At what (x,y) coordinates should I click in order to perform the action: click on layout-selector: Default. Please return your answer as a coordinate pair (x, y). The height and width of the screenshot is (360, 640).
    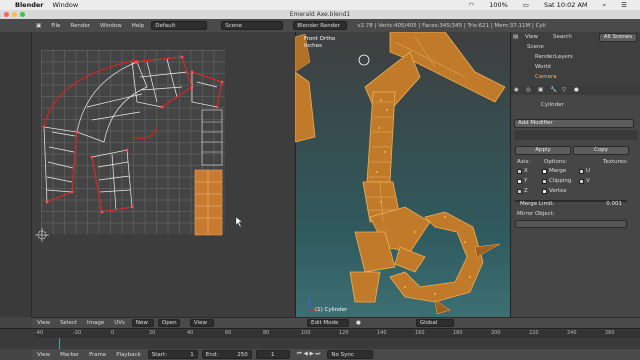
    Looking at the image, I should click on (179, 25).